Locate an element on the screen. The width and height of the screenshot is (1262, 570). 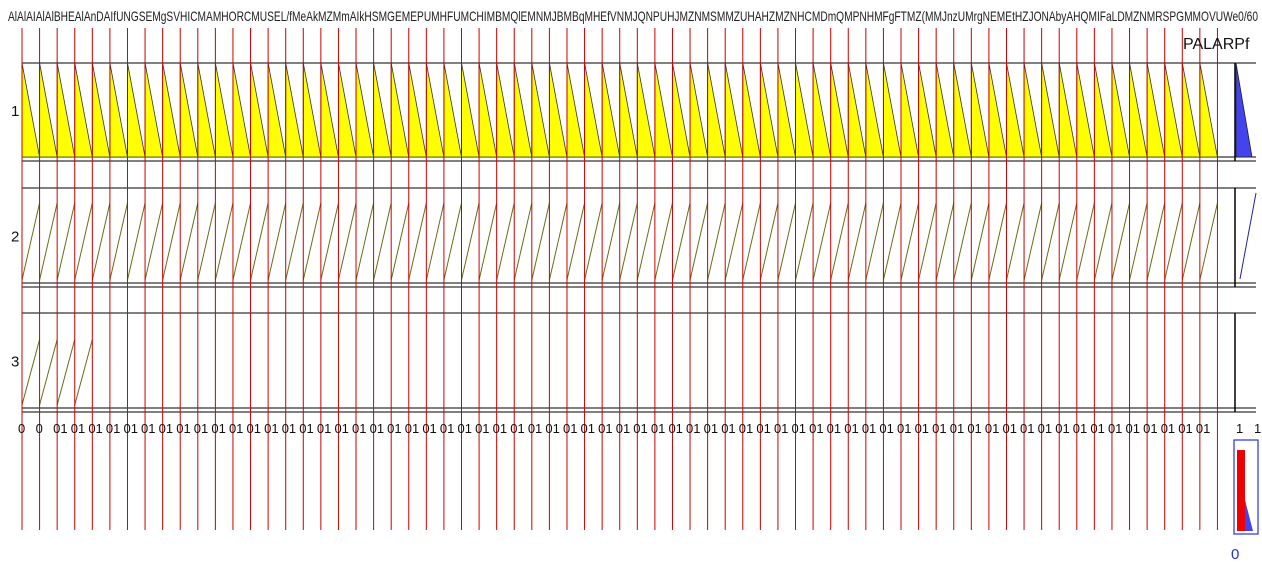
x-tick-label-right: 1 is located at coordinates (1257, 428).